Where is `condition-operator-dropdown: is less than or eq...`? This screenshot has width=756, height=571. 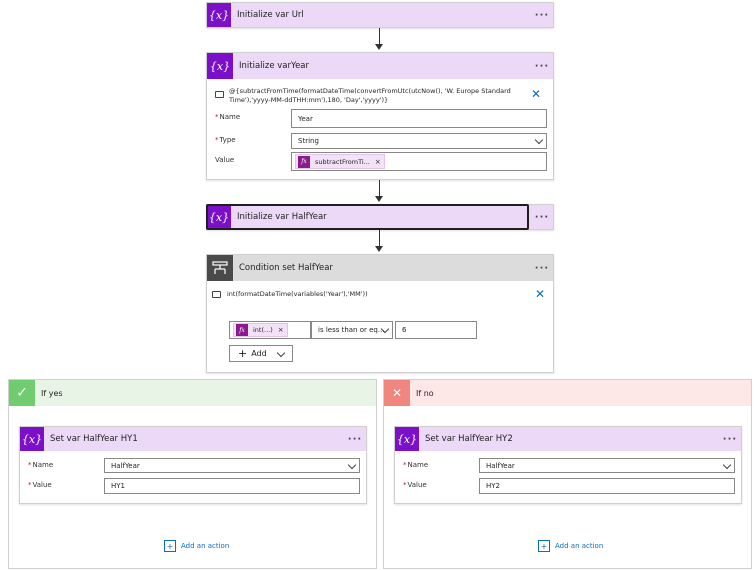
condition-operator-dropdown: is less than or eq... is located at coordinates (352, 330).